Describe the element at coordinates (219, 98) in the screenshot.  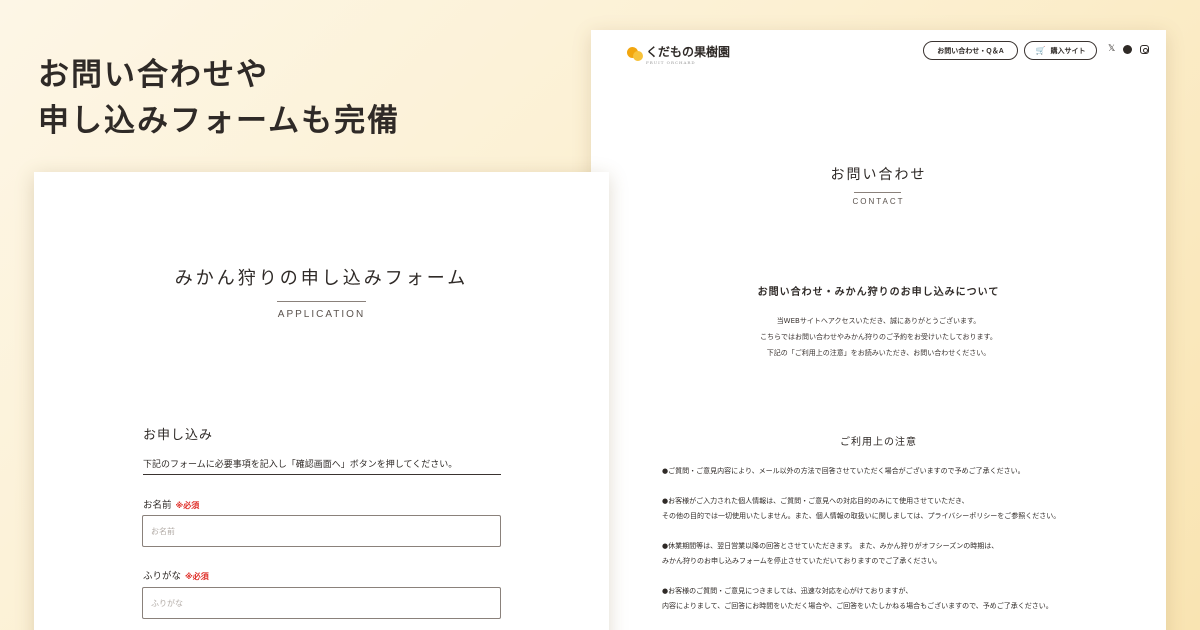
I see `headline: お問い合わせや 申し込みフォームも完備` at that location.